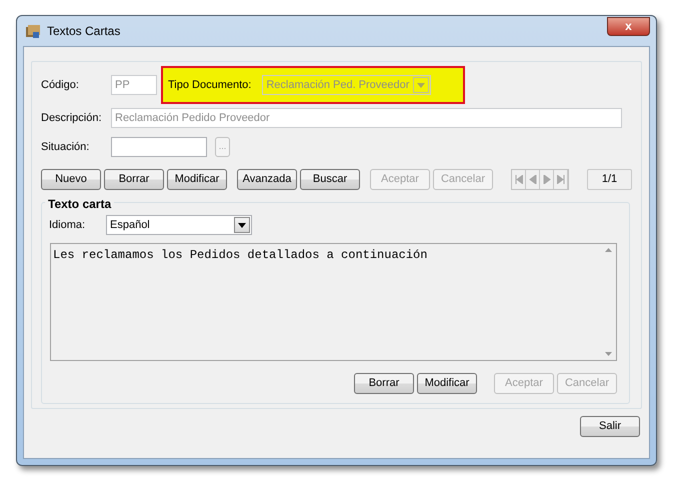 This screenshot has height=482, width=675. What do you see at coordinates (60, 85) in the screenshot?
I see `field-label: Código:` at bounding box center [60, 85].